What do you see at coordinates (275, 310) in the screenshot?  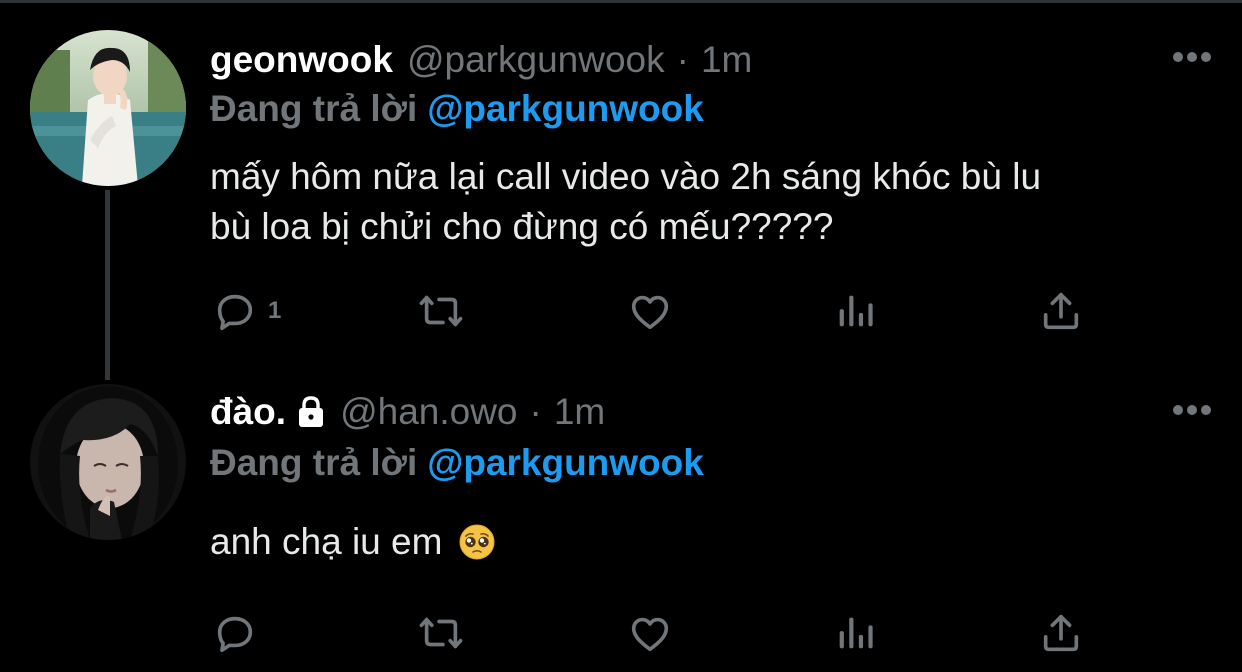 I see `reply-count: 1` at bounding box center [275, 310].